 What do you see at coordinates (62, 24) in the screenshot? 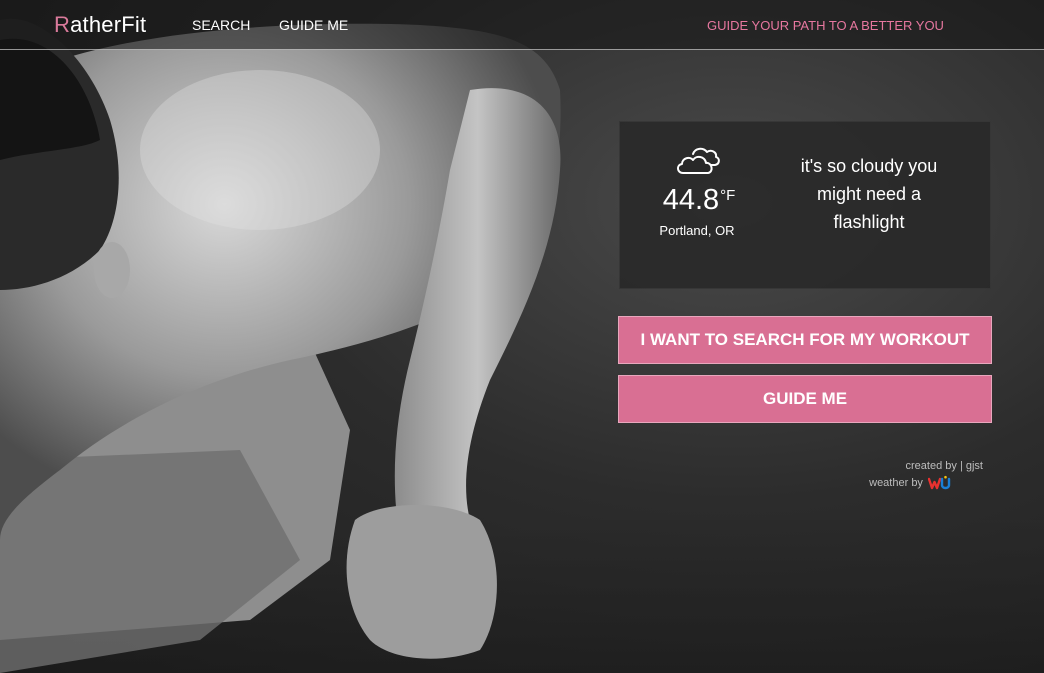
I see `brand-initial: R` at bounding box center [62, 24].